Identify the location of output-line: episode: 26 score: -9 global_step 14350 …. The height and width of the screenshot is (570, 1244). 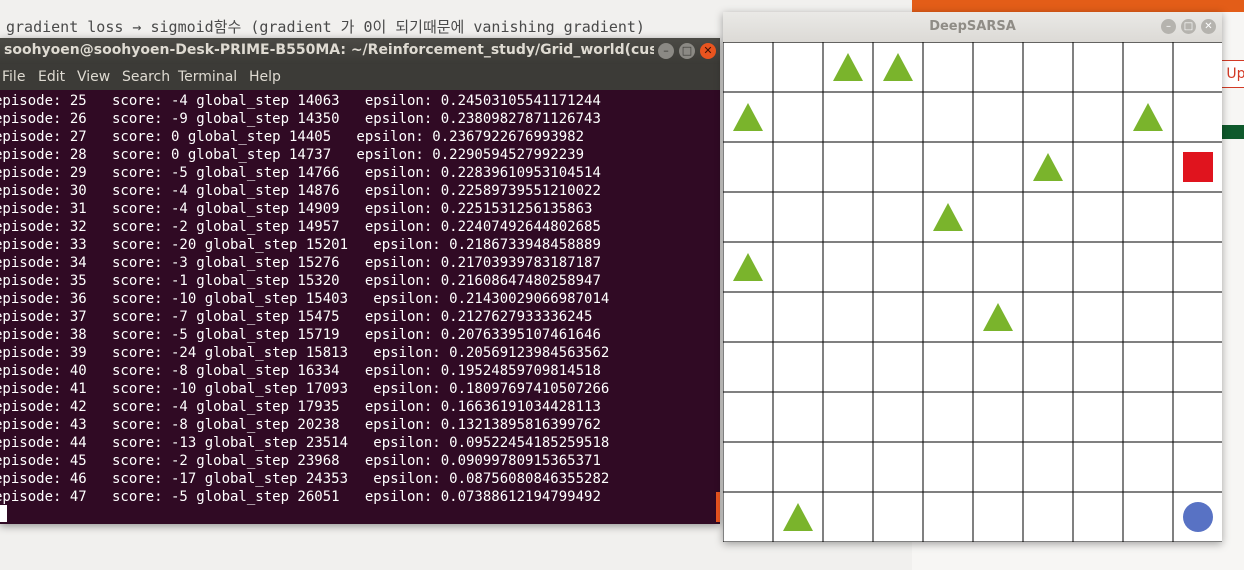
(300, 119).